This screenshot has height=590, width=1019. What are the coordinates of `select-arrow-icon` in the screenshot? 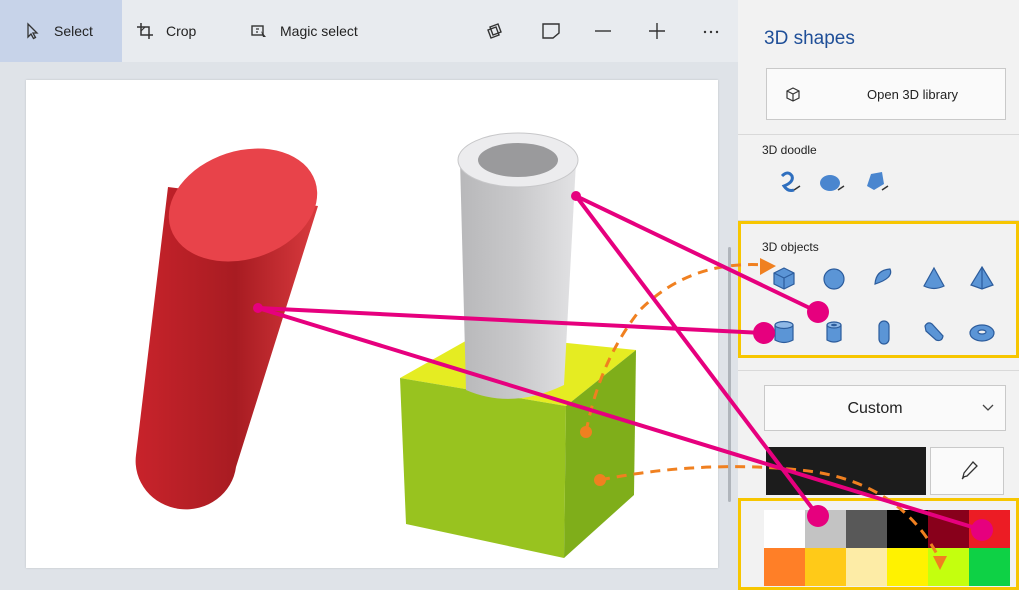 It's located at (33, 31).